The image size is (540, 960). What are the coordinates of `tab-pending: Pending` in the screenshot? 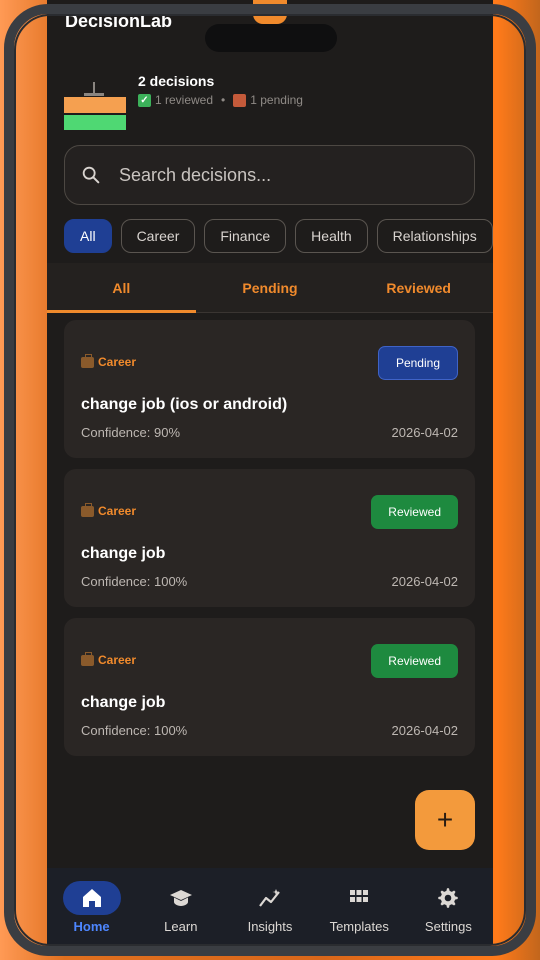 It's located at (270, 287).